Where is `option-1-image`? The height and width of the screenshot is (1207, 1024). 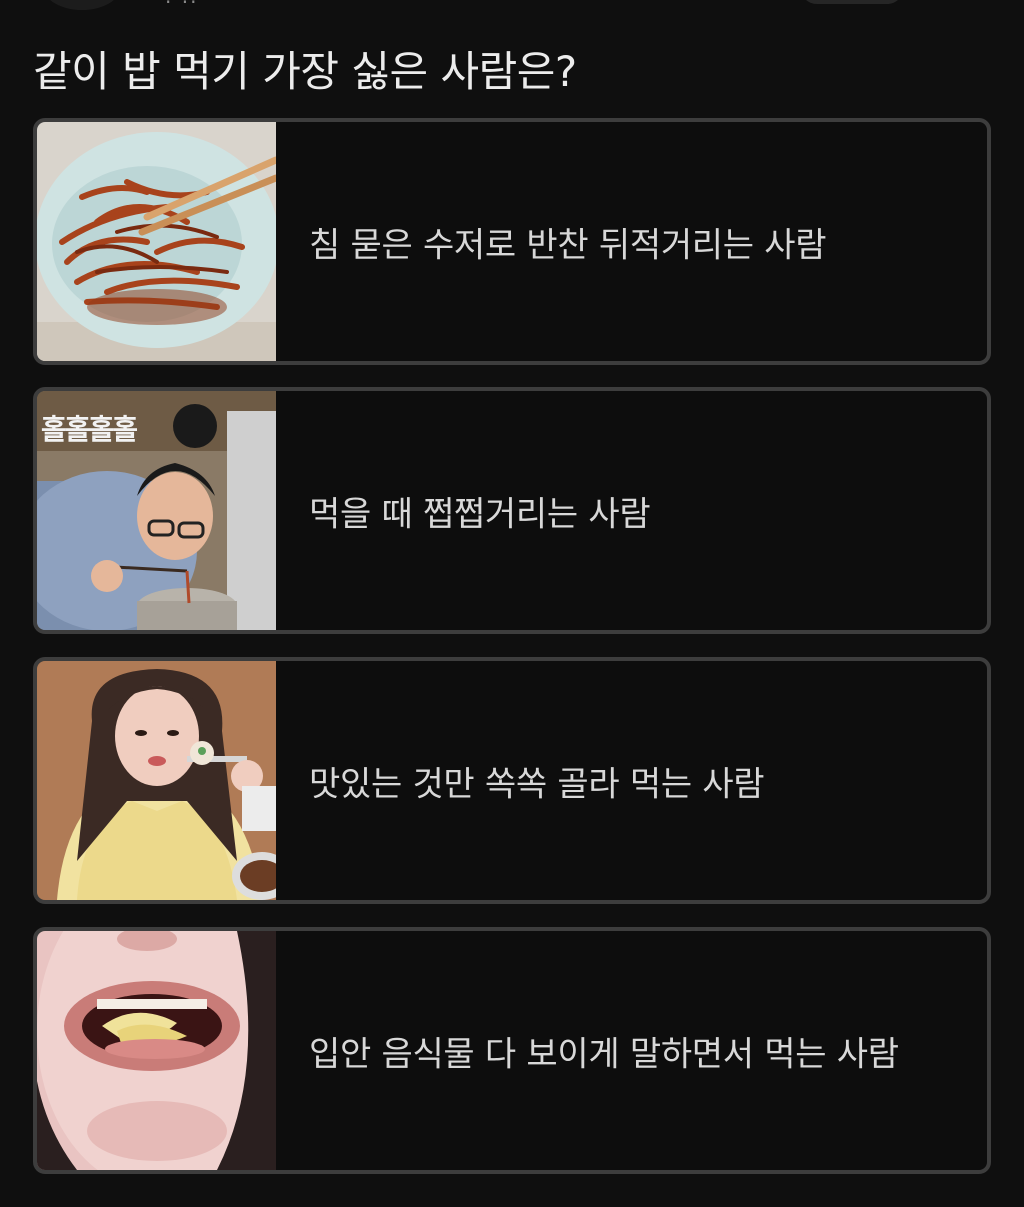
option-1-image is located at coordinates (156, 241).